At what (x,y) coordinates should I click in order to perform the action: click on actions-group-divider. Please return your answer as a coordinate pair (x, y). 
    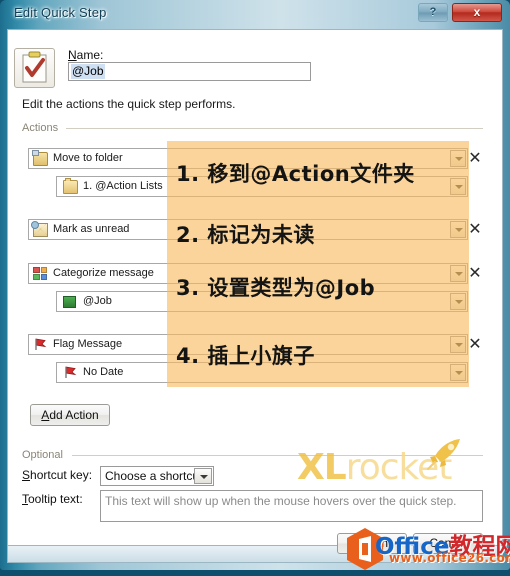
    Looking at the image, I should click on (274, 128).